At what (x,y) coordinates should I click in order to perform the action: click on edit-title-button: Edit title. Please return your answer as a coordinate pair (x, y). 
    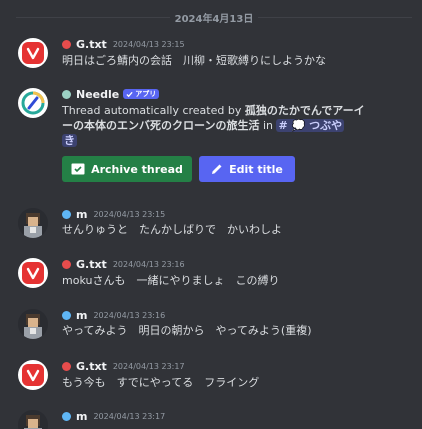
    Looking at the image, I should click on (247, 169).